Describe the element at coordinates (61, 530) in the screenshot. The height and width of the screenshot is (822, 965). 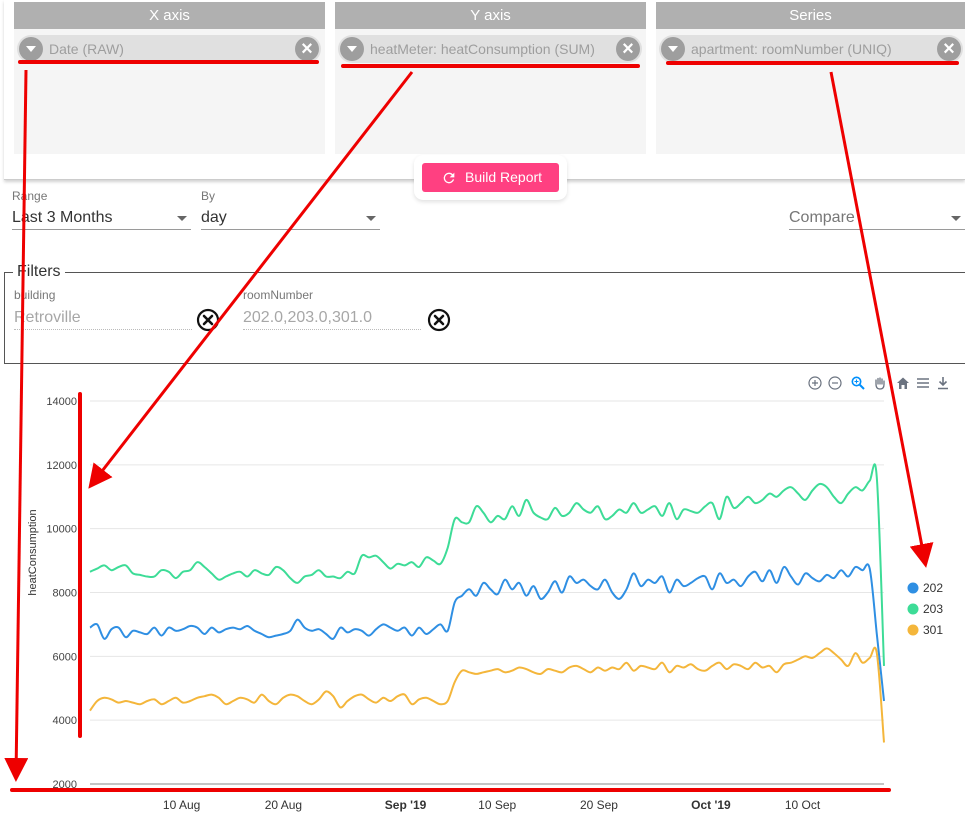
I see `y-tick-label: 10000` at that location.